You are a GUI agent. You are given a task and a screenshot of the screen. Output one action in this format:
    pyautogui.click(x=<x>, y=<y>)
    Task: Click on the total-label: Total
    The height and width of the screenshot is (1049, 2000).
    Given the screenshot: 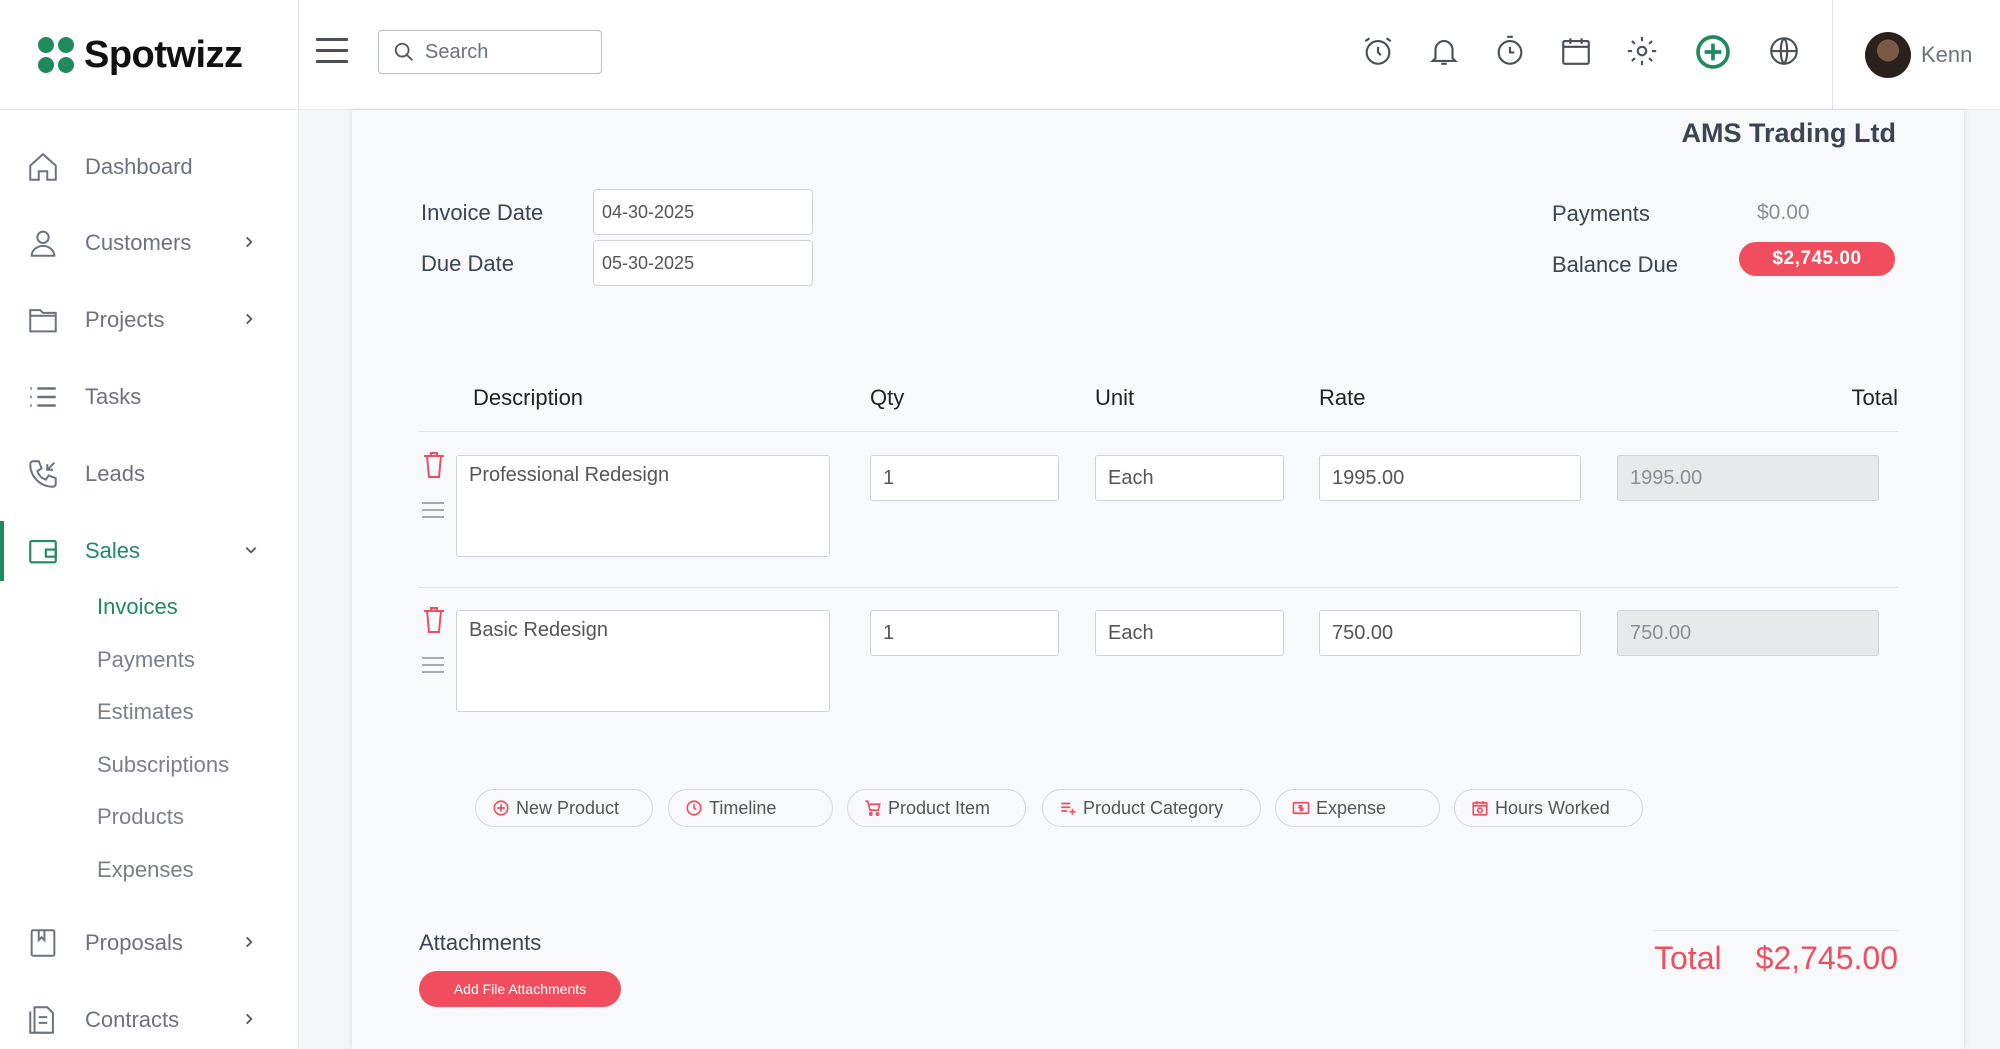 What is the action you would take?
    pyautogui.click(x=1688, y=958)
    